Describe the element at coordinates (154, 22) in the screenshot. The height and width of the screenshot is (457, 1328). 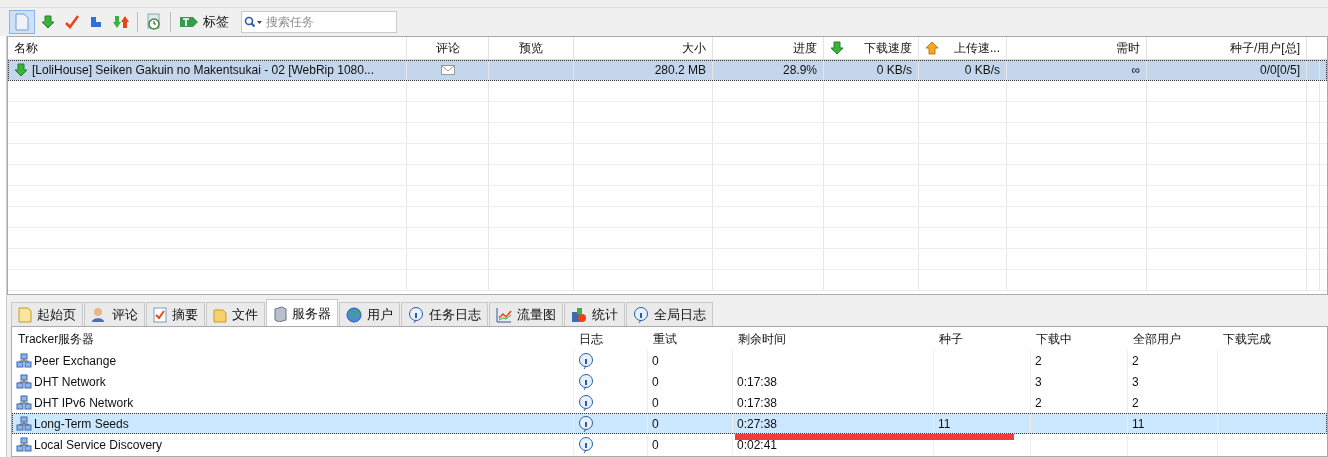
I see `clock-icon` at that location.